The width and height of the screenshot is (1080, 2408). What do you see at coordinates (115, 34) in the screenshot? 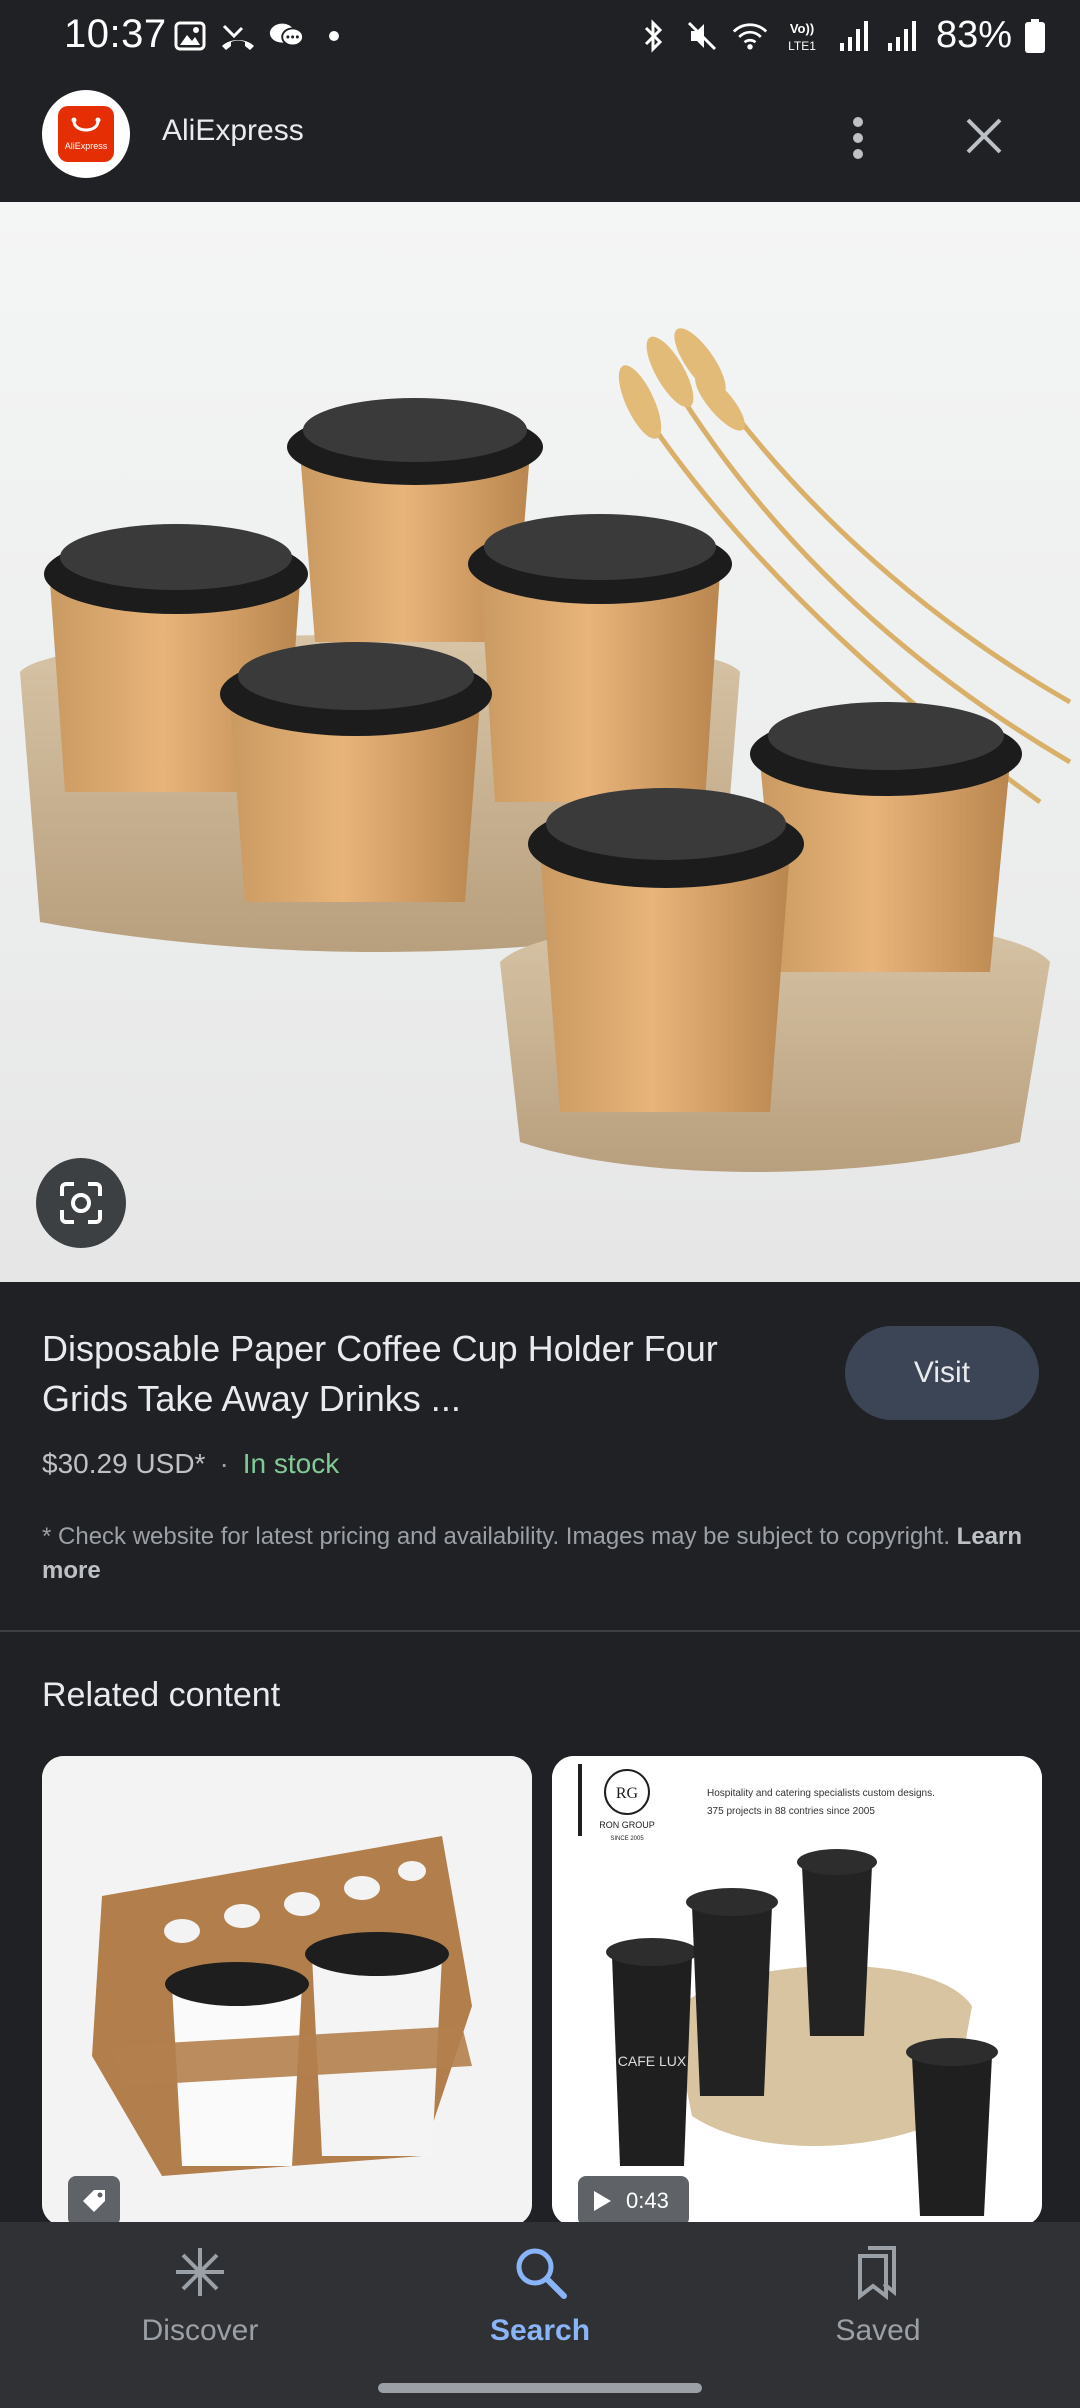
I see `status-time: 10:37` at bounding box center [115, 34].